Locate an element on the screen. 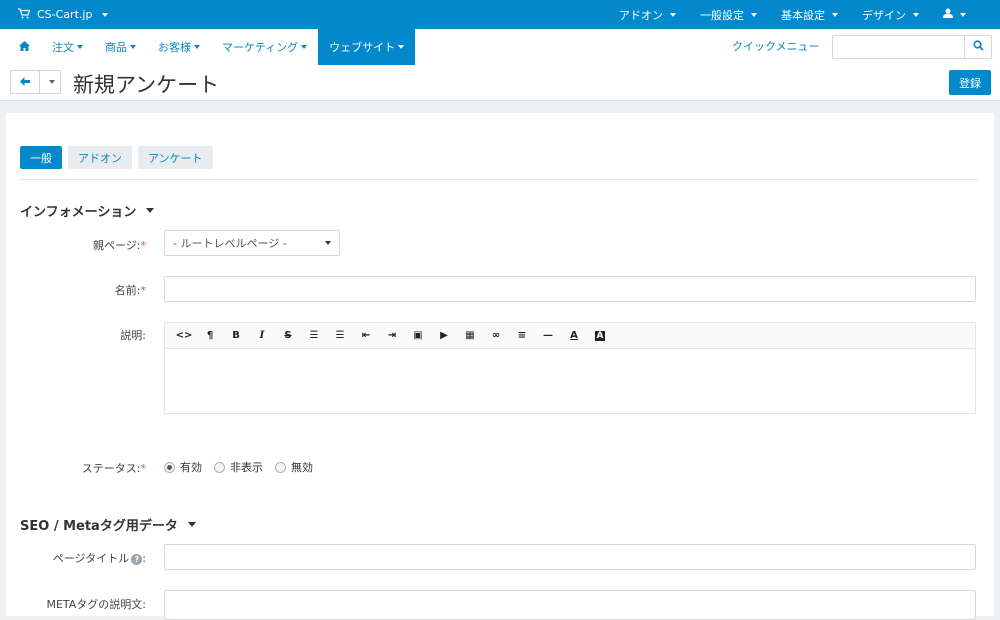 The image size is (1000, 620). page-header: 新規アンケート 登録 is located at coordinates (500, 83).